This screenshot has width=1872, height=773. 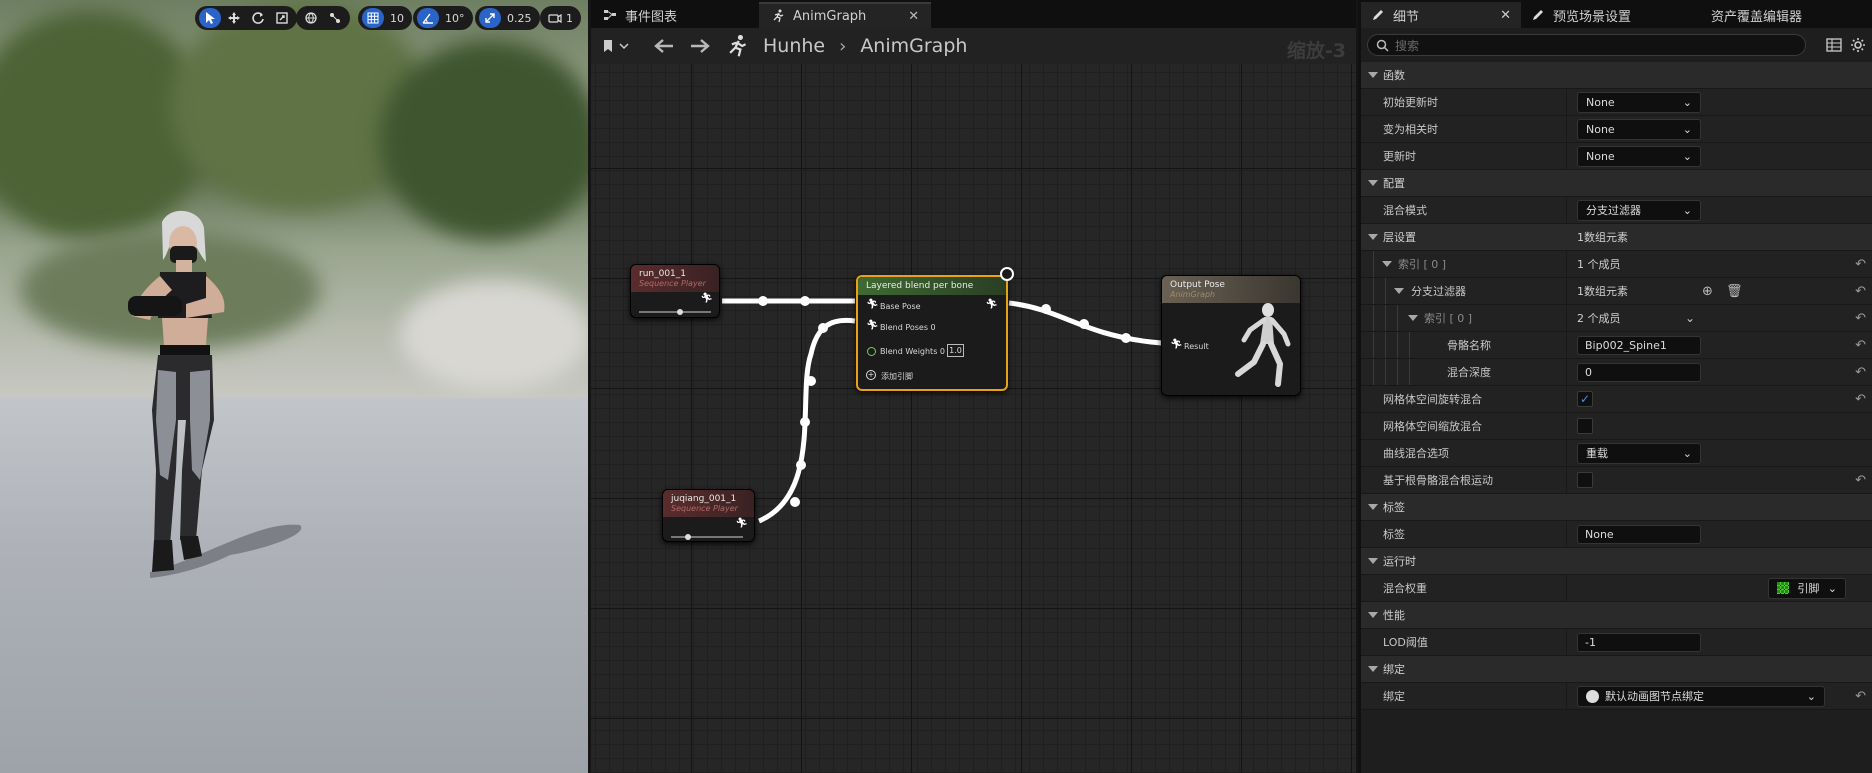 I want to click on table-view-icon, so click(x=1834, y=45).